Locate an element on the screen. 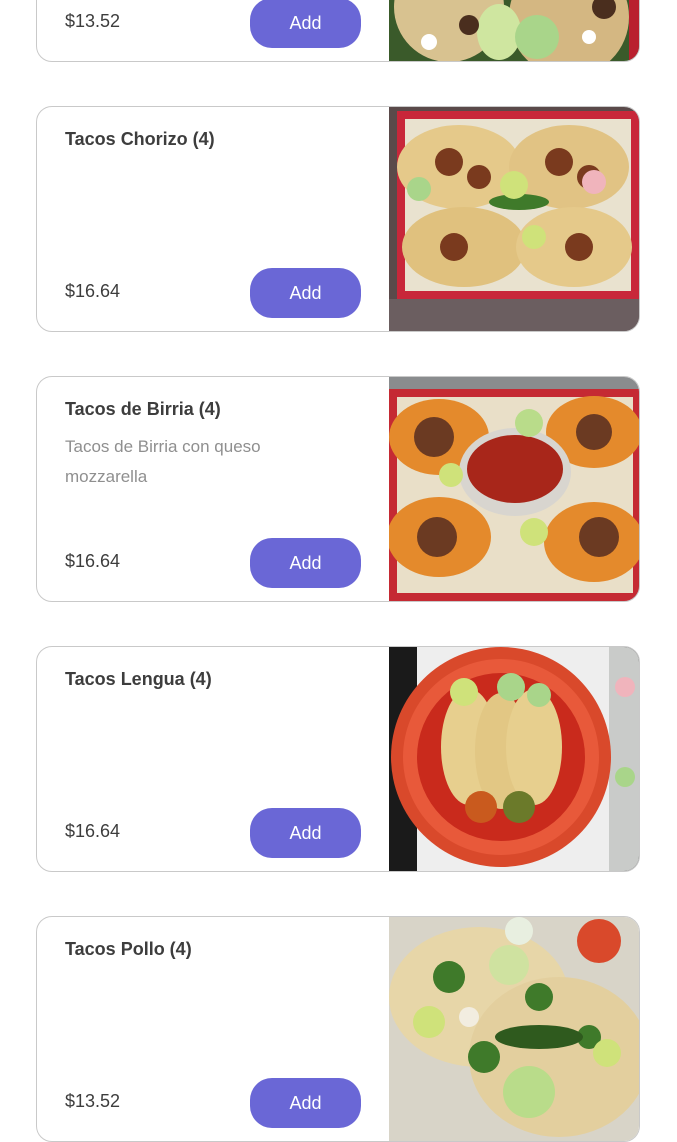 The width and height of the screenshot is (677, 1142). menu-item-card: $13.52 Add is located at coordinates (338, 31).